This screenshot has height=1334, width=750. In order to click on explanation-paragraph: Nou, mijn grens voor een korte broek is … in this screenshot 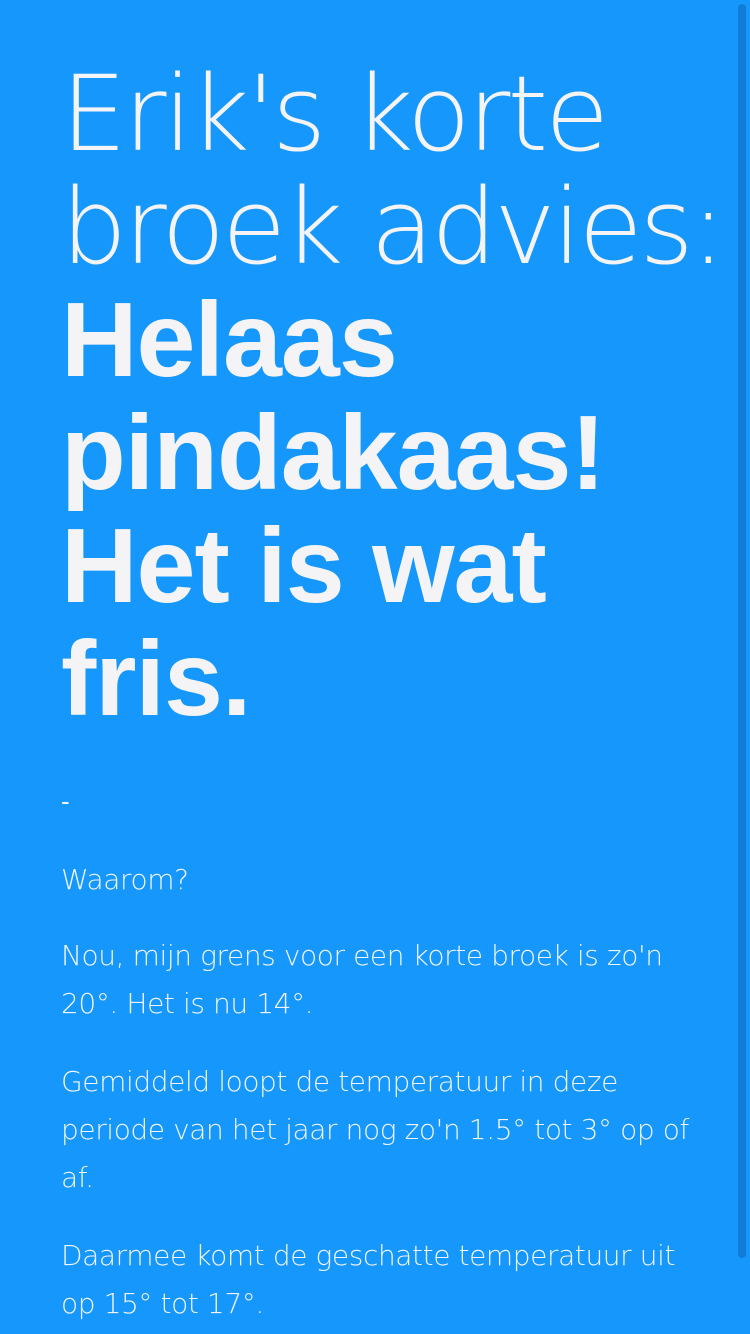, I will do `click(362, 979)`.